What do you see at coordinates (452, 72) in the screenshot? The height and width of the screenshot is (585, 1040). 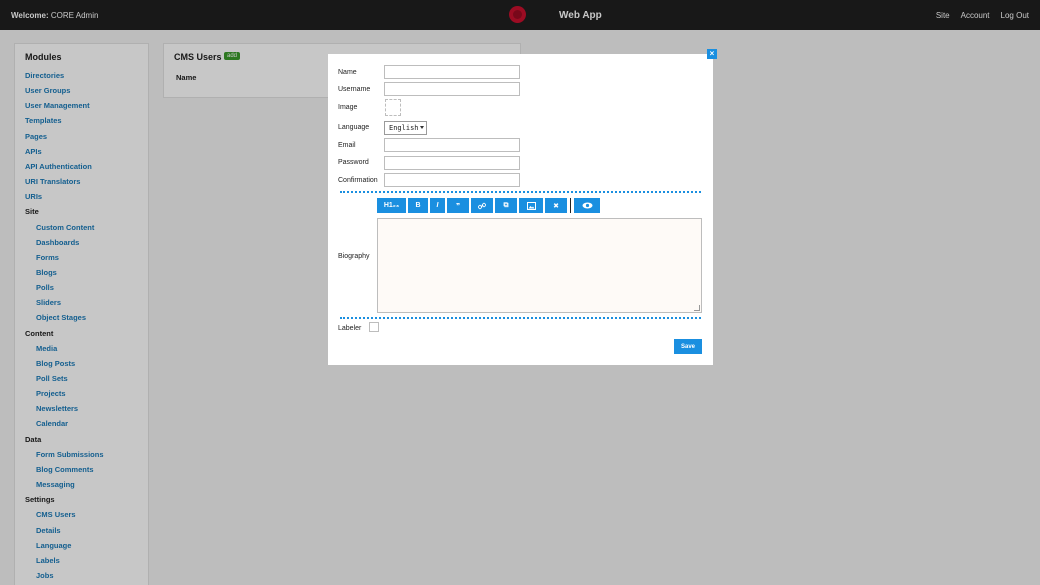 I see `name-input` at bounding box center [452, 72].